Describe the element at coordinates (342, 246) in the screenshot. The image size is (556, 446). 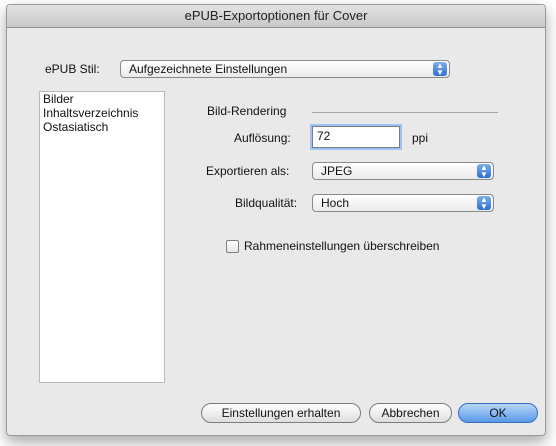
I see `frame-override-label: Rahmeneinstellungen überschreiben` at that location.